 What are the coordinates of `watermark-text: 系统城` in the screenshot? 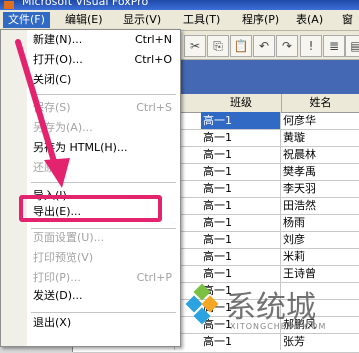 It's located at (271, 307).